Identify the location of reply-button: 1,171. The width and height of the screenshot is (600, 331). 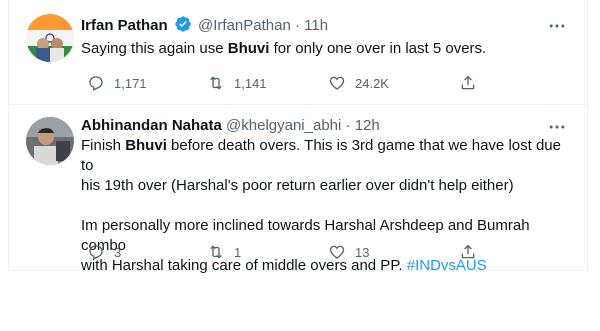
(117, 83).